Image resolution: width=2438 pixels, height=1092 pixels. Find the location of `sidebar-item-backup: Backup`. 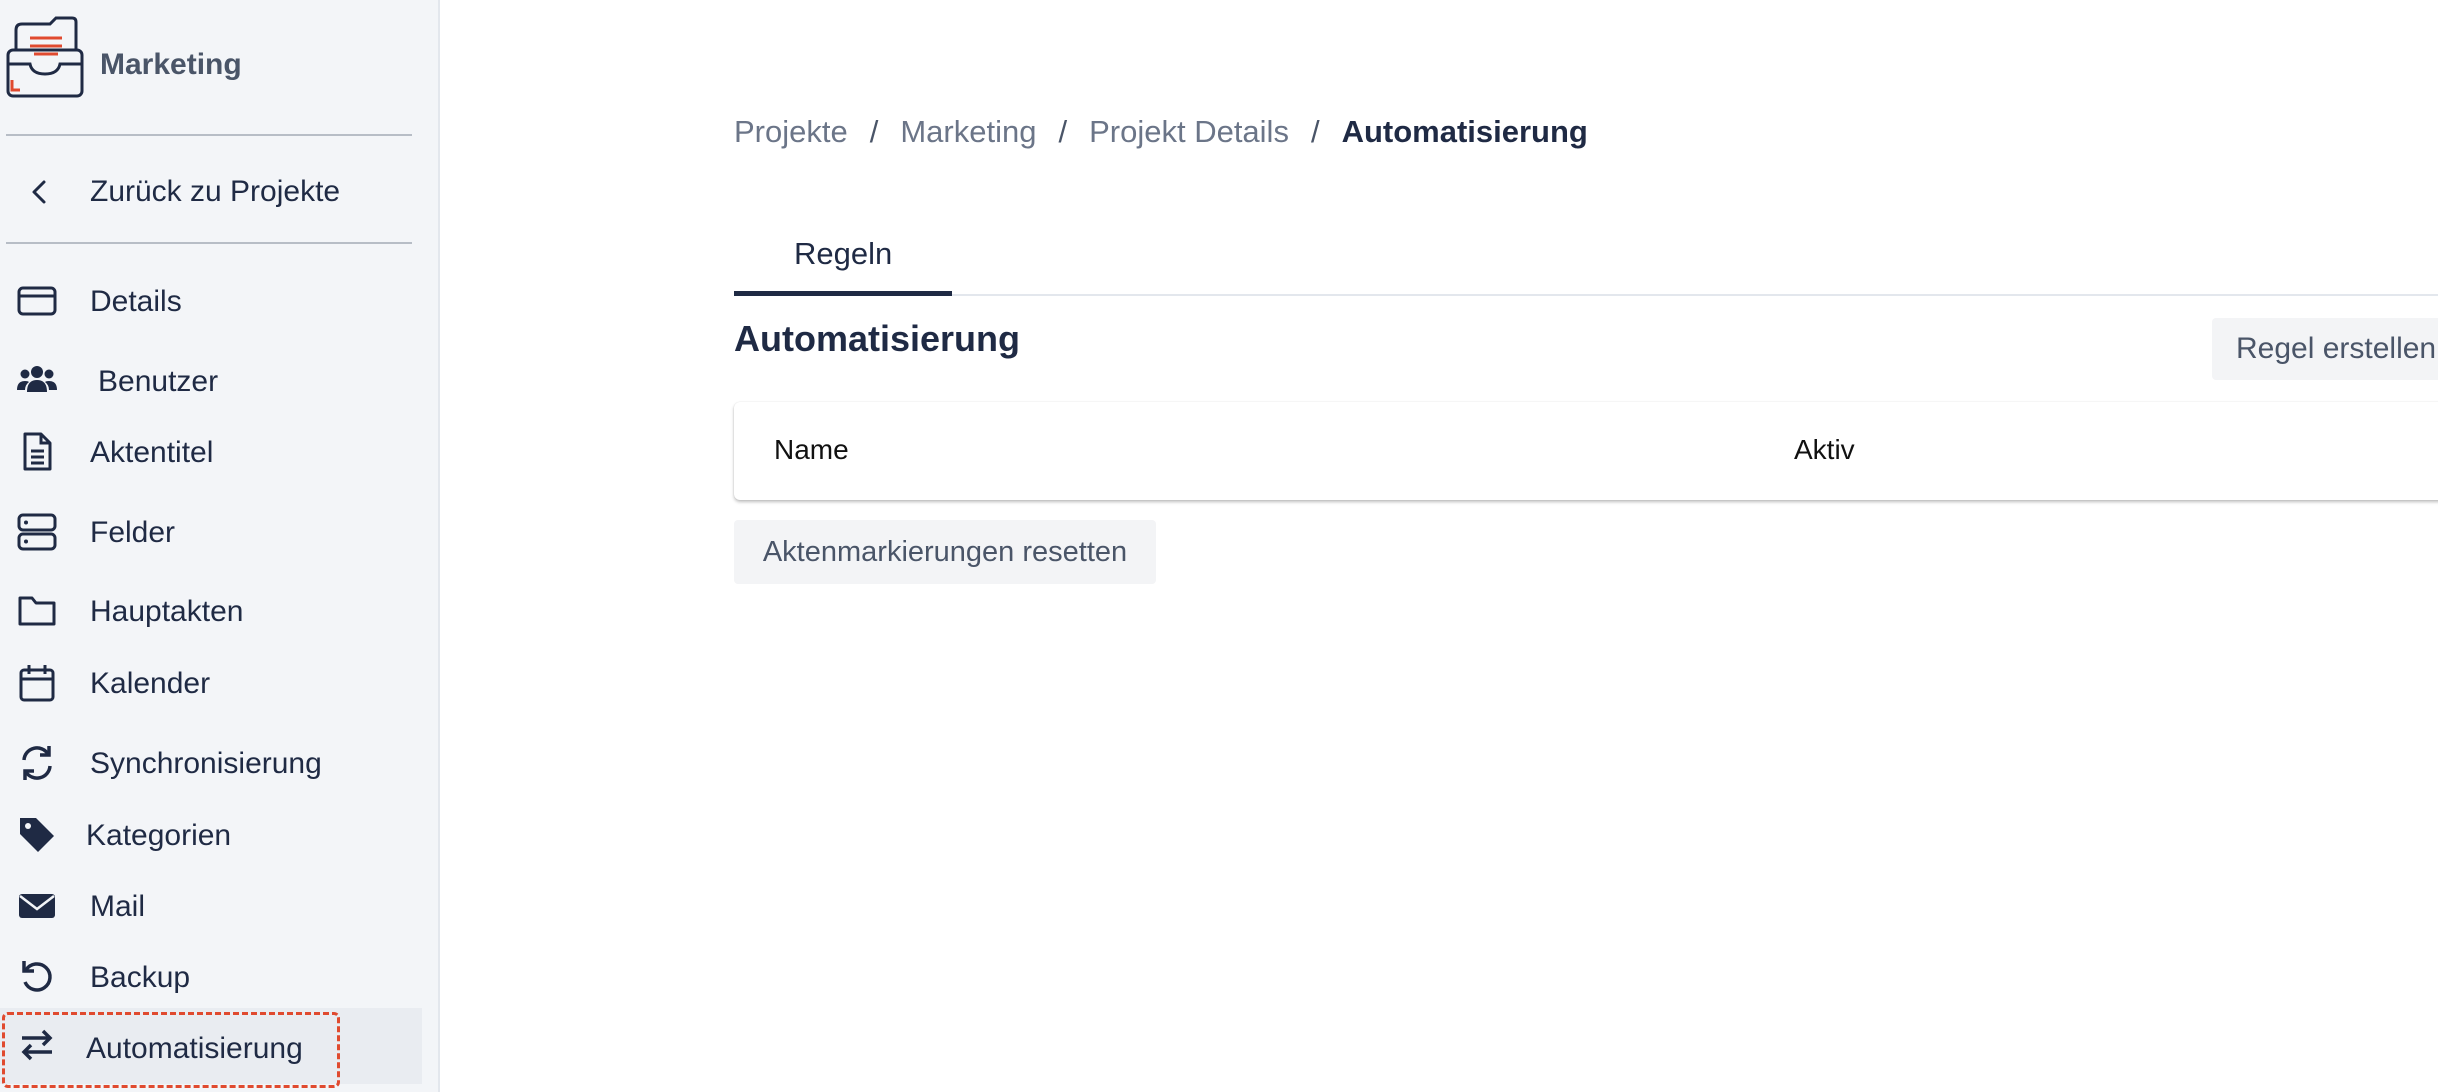

sidebar-item-backup: Backup is located at coordinates (220, 978).